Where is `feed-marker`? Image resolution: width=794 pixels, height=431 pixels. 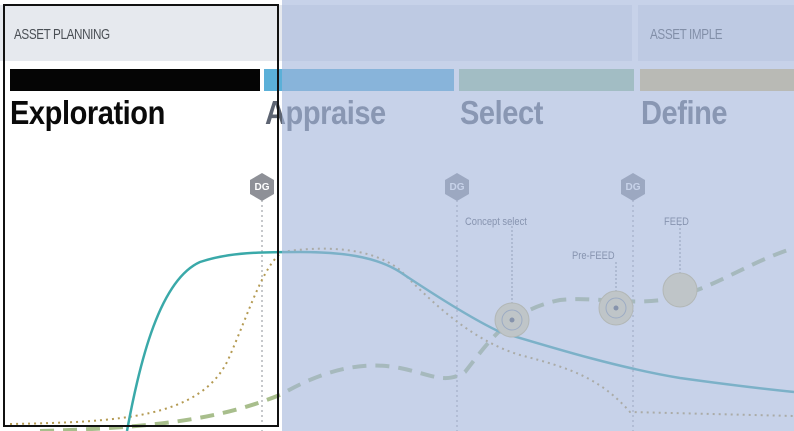
feed-marker is located at coordinates (680, 290).